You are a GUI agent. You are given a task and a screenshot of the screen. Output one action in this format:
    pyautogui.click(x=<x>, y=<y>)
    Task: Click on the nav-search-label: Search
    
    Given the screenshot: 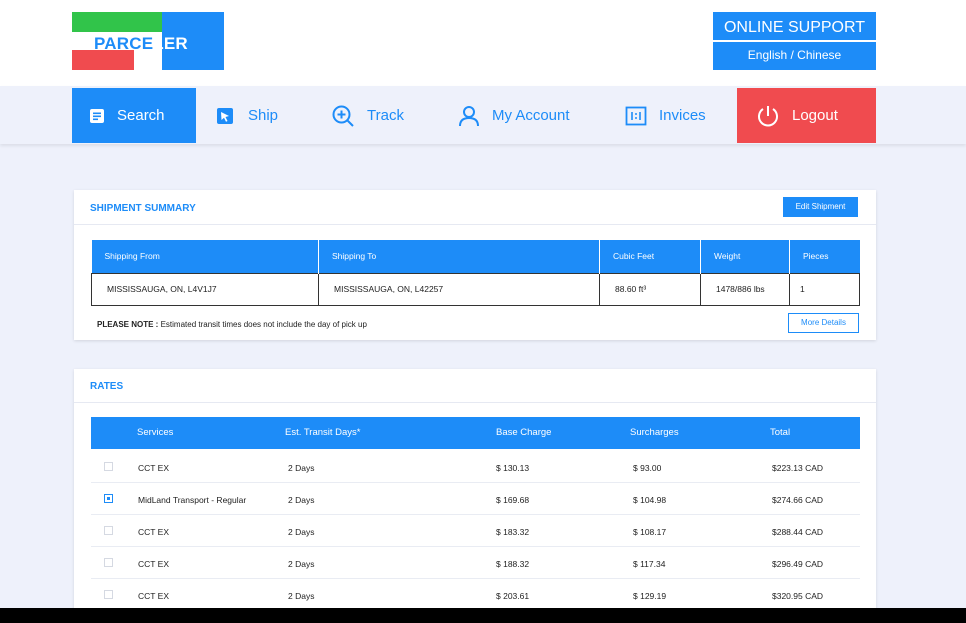 What is the action you would take?
    pyautogui.click(x=141, y=115)
    